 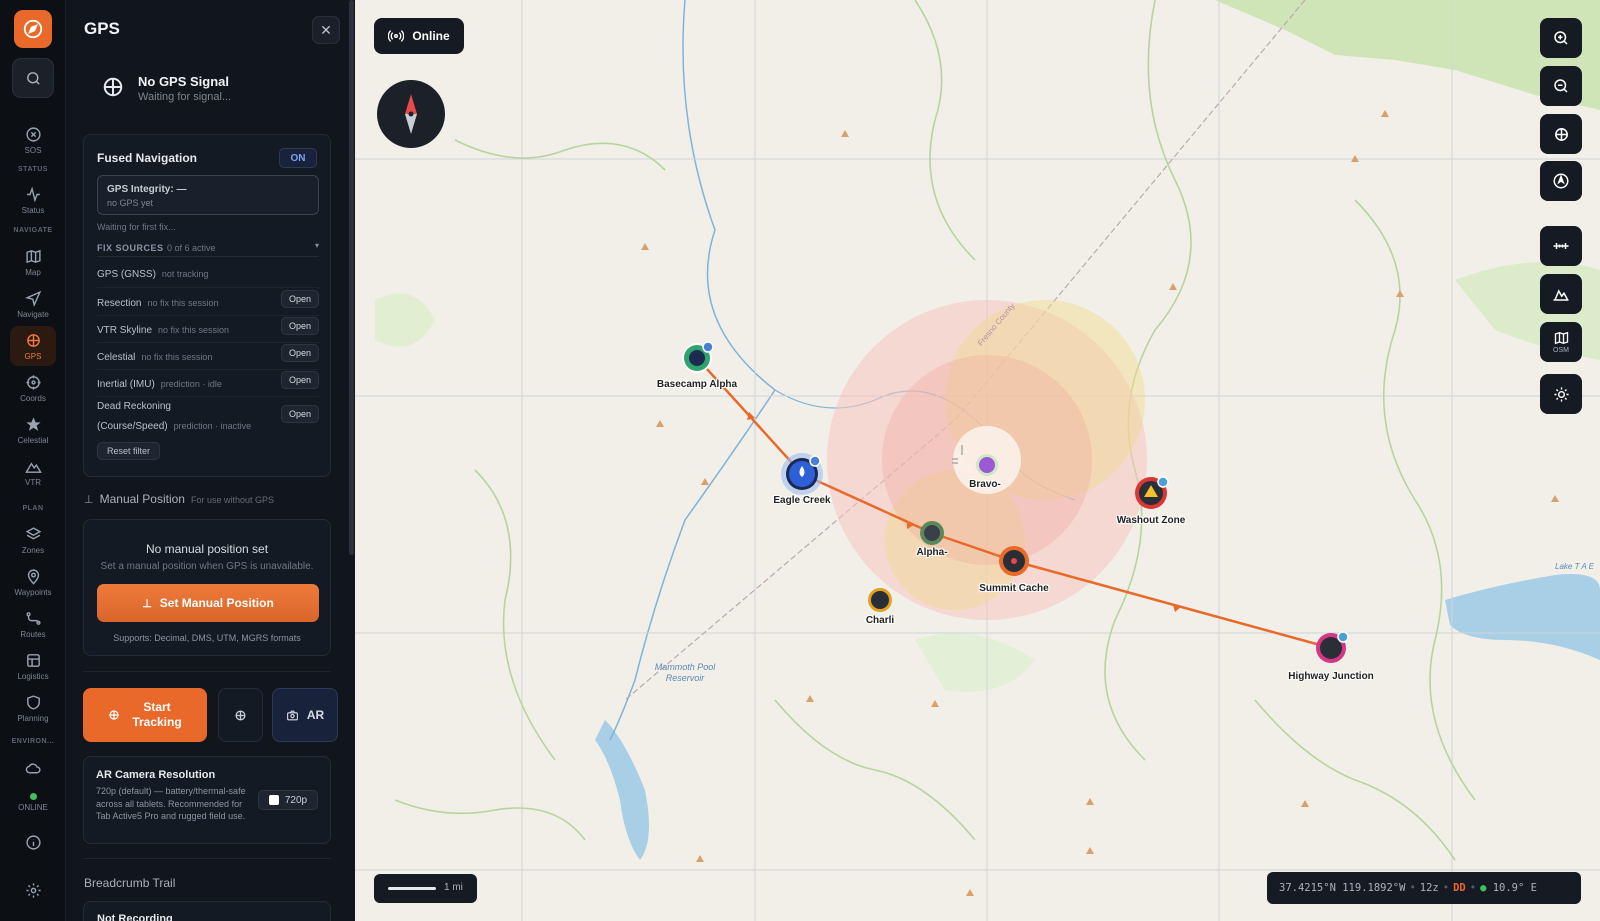 I want to click on coordinate-readout: 37.4215°N 119.1892°W • 12z • DD • ● 10.9° E, so click(x=1424, y=888).